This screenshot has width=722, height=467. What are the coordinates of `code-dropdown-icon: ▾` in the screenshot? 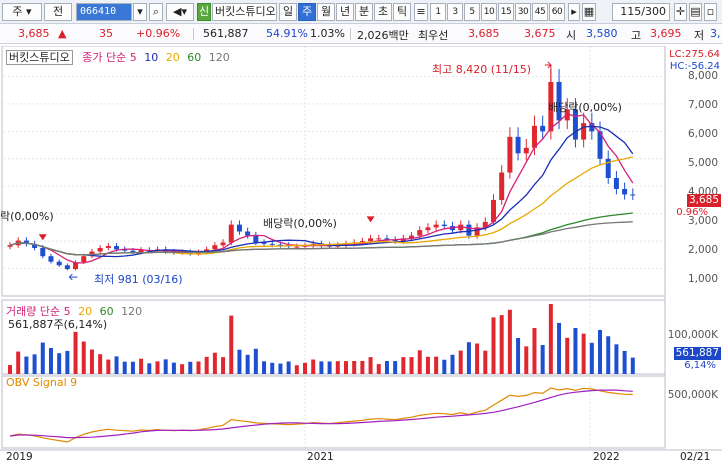 It's located at (140, 12).